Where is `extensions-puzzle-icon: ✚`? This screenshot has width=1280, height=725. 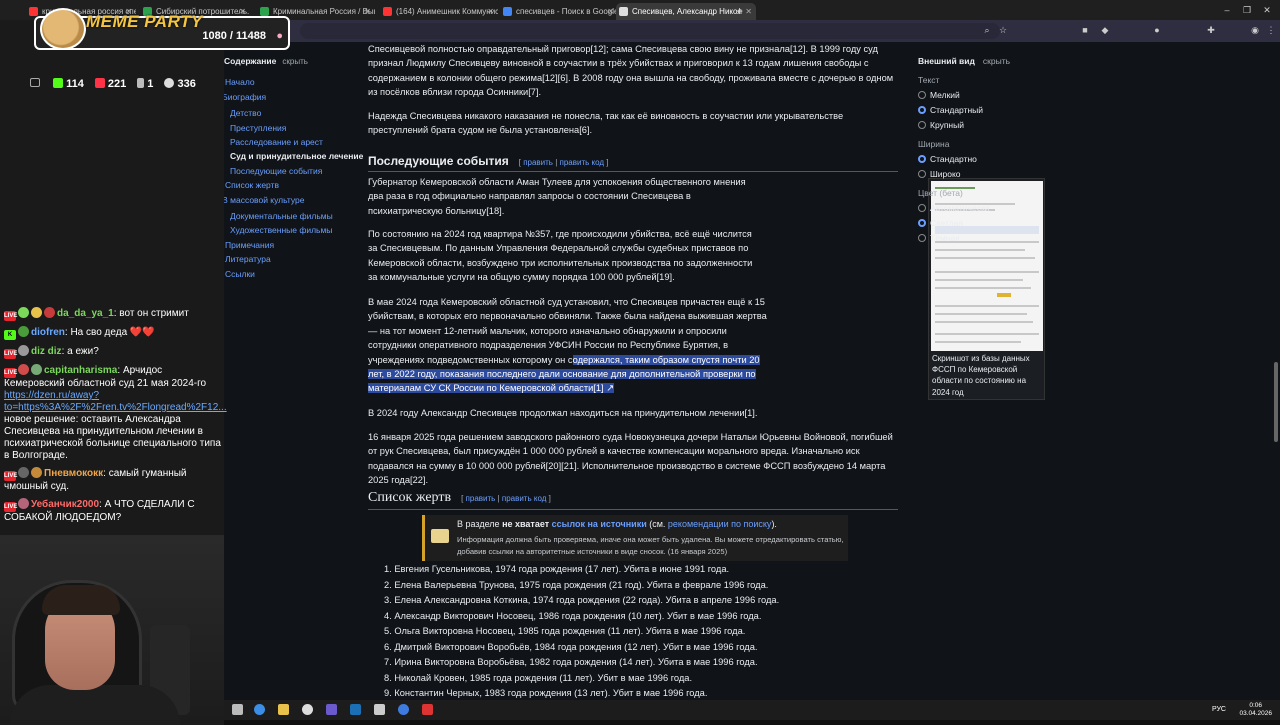 extensions-puzzle-icon: ✚ is located at coordinates (1211, 30).